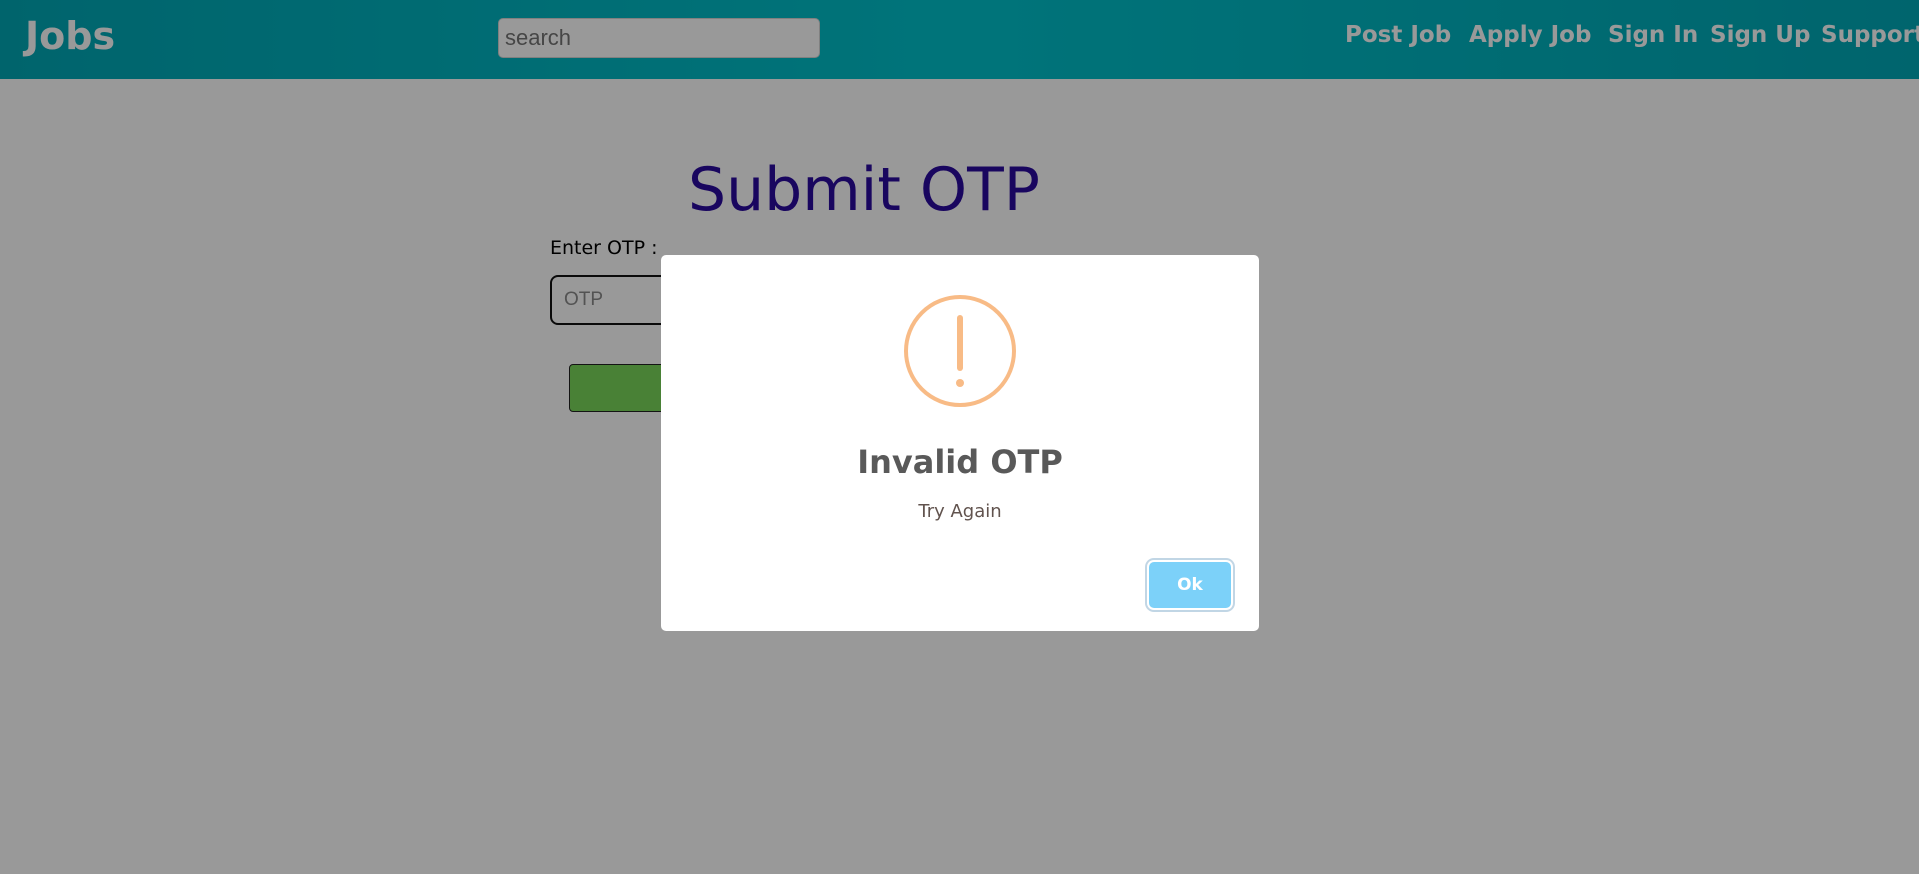  Describe the element at coordinates (960, 383) in the screenshot. I see `warning-icon-dot` at that location.